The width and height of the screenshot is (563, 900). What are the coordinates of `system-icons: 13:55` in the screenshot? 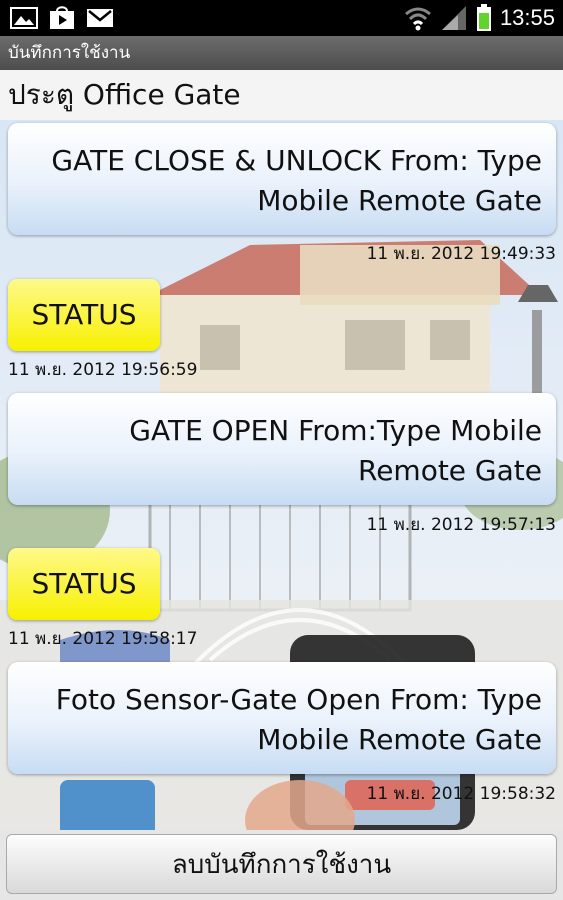 It's located at (479, 18).